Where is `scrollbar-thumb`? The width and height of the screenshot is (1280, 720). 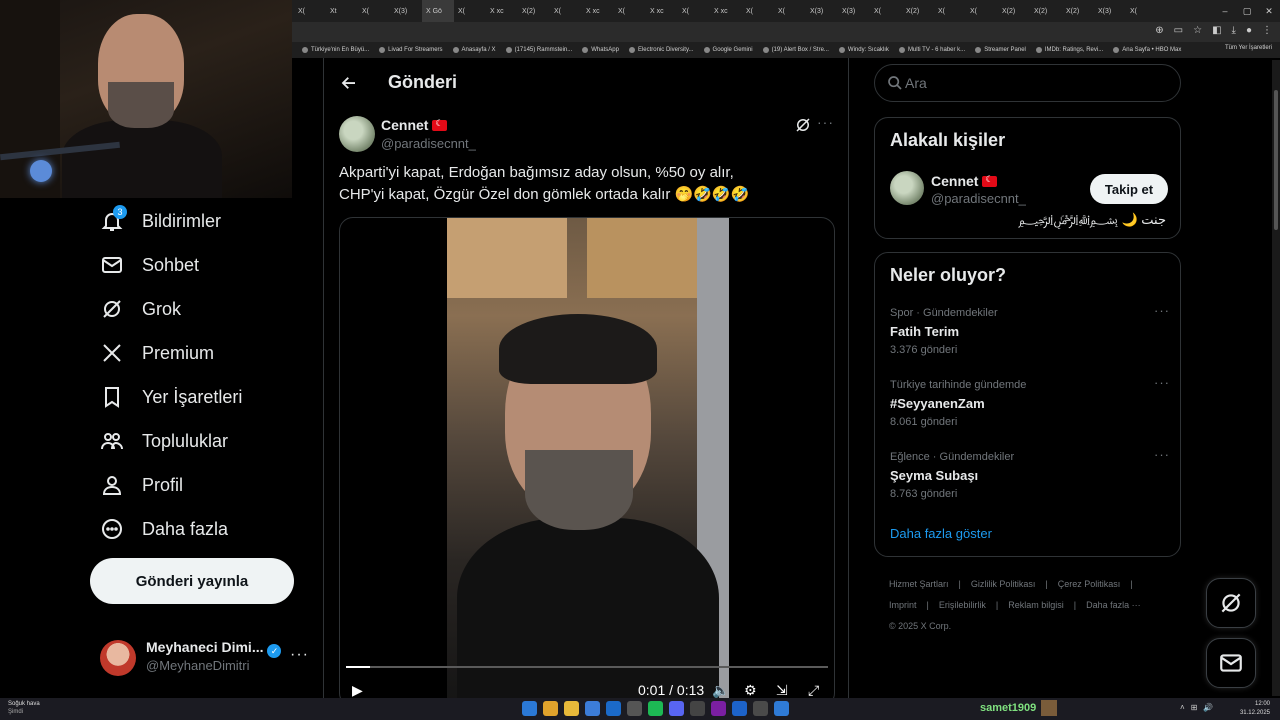
scrollbar-thumb is located at coordinates (1276, 160).